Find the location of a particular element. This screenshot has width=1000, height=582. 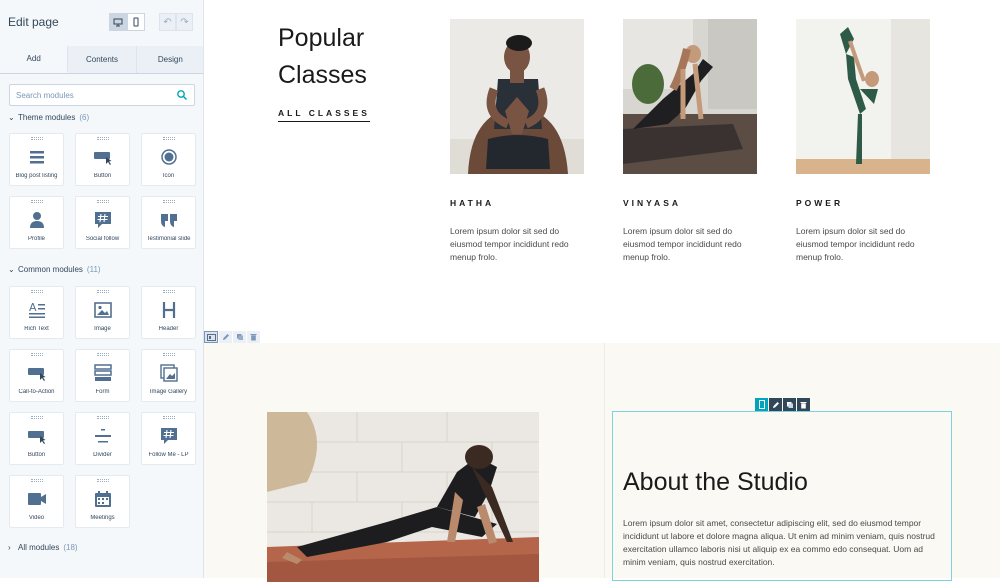

common-modules-label: Common modules is located at coordinates (50, 269).